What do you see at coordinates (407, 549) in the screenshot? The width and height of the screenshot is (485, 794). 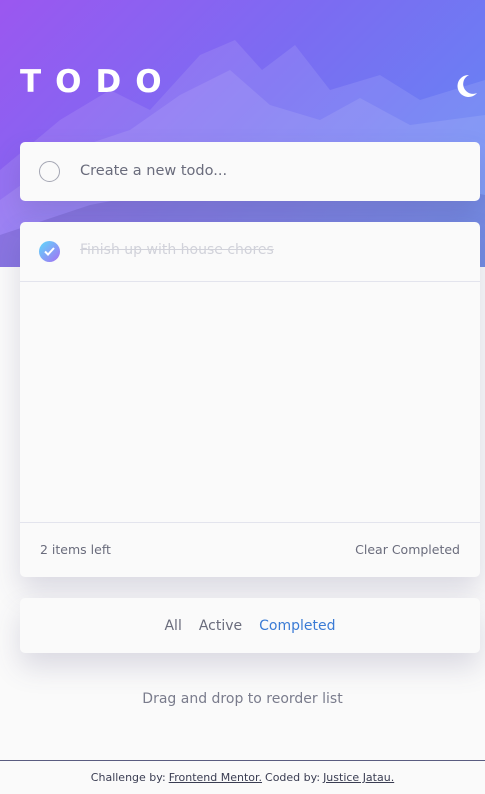 I see `clear-completed-button: Clear Completed` at bounding box center [407, 549].